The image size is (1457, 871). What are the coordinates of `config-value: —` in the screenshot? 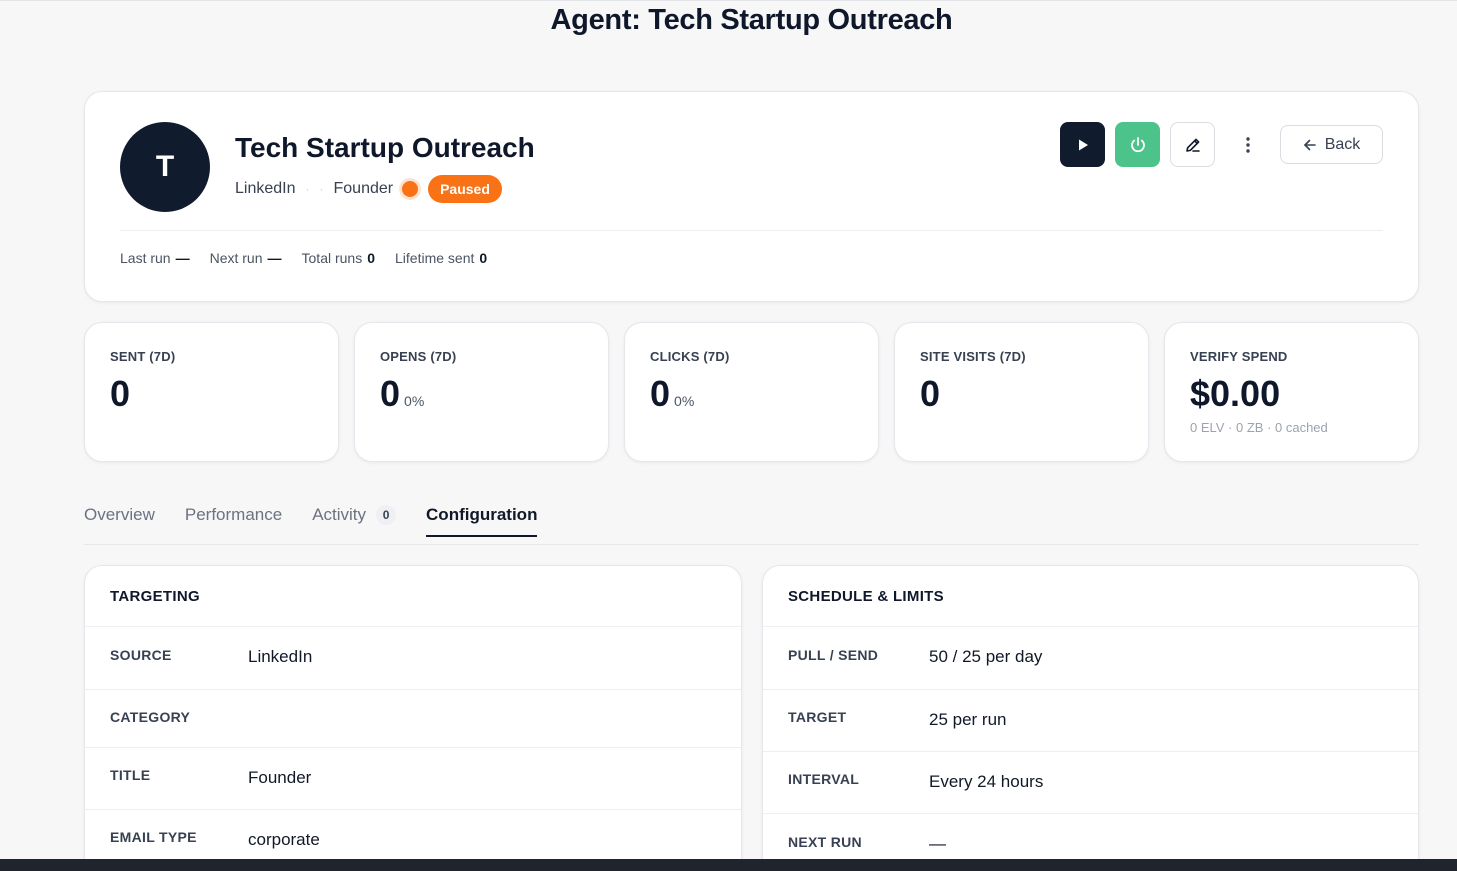 It's located at (937, 843).